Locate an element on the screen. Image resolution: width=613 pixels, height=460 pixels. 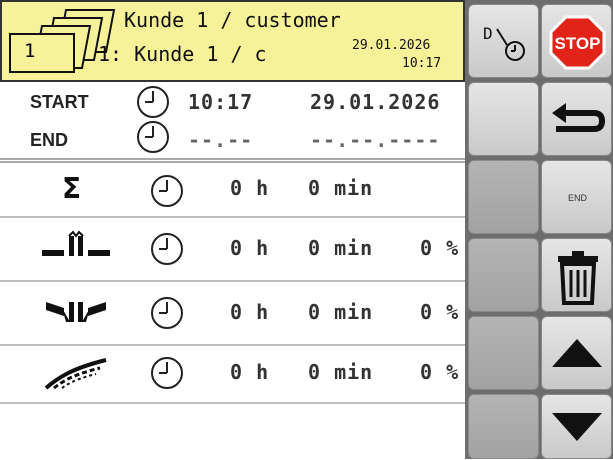
spreading-center-icon is located at coordinates (76, 243).